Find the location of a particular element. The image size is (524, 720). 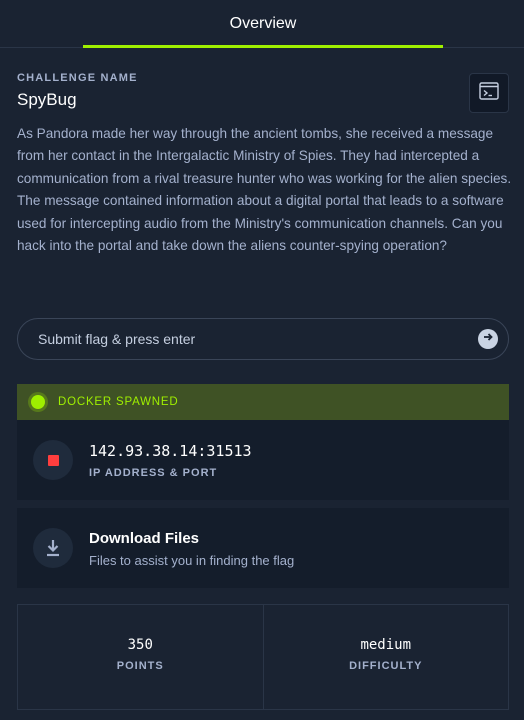

tab-overview: Overview is located at coordinates (263, 24).